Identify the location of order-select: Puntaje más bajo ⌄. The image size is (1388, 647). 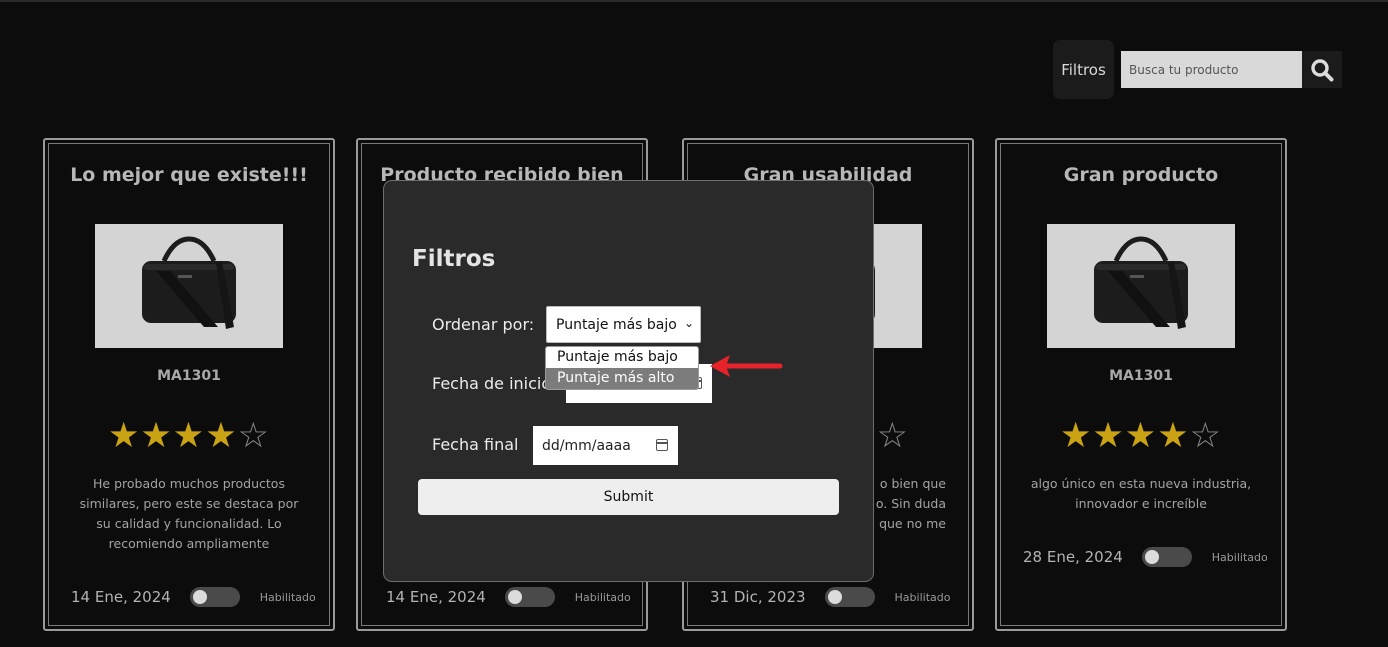
(623, 324).